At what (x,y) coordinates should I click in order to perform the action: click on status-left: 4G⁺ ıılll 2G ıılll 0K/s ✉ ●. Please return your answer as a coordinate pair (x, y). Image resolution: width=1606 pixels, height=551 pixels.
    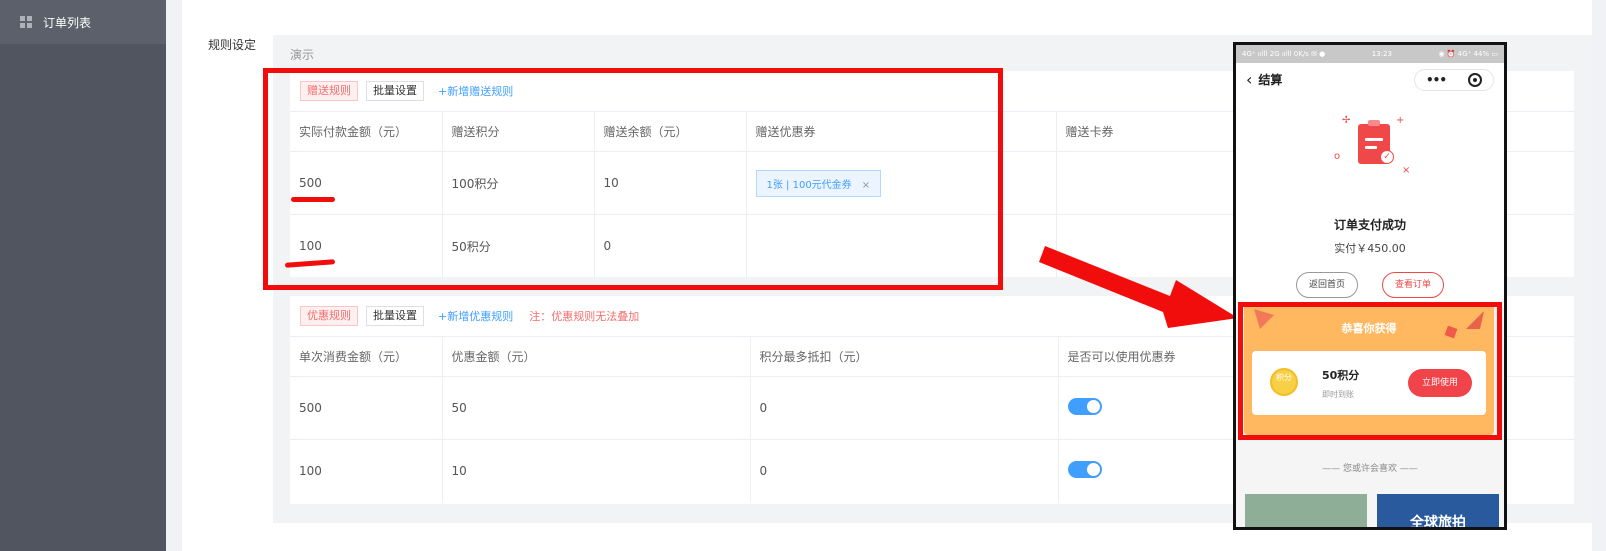
    Looking at the image, I should click on (1284, 54).